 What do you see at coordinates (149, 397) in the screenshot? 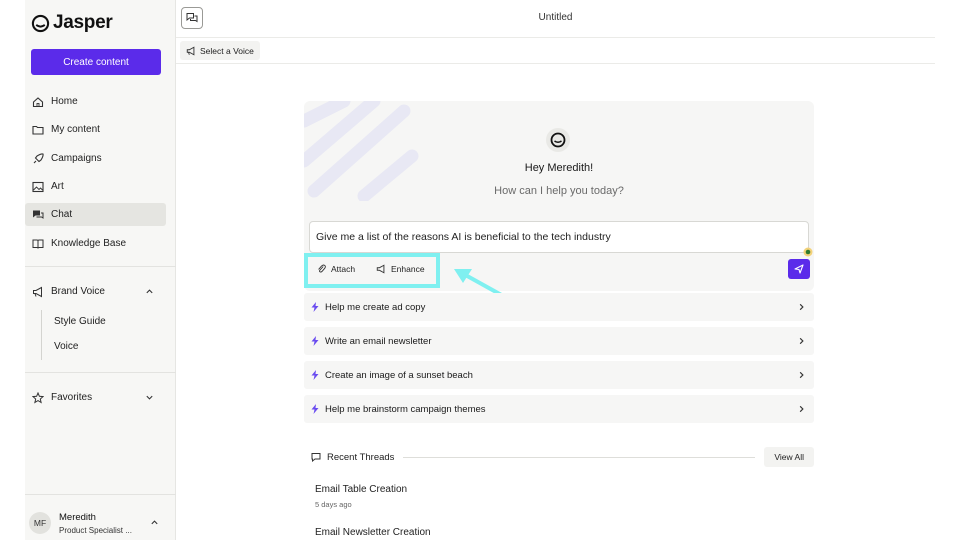
I see `chevron-down-icon` at bounding box center [149, 397].